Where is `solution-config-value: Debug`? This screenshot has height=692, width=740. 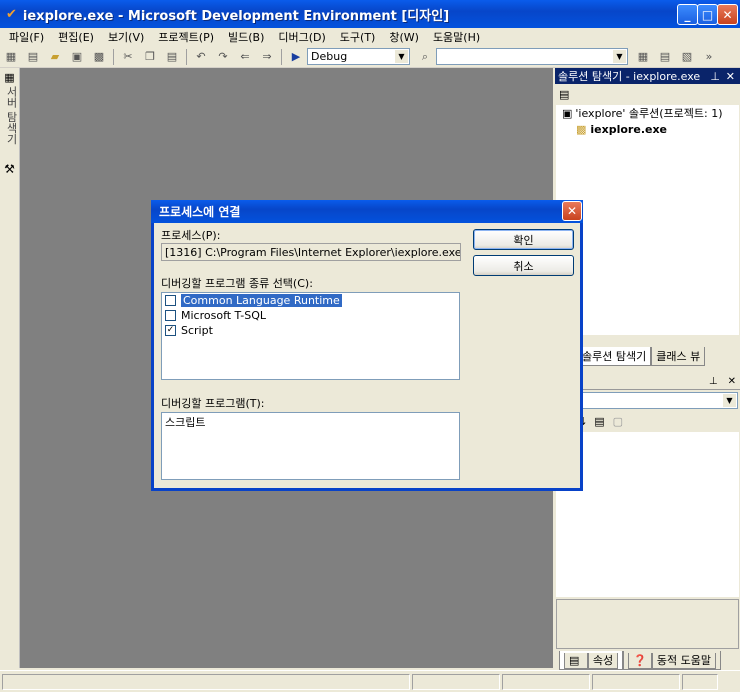 solution-config-value: Debug is located at coordinates (329, 56).